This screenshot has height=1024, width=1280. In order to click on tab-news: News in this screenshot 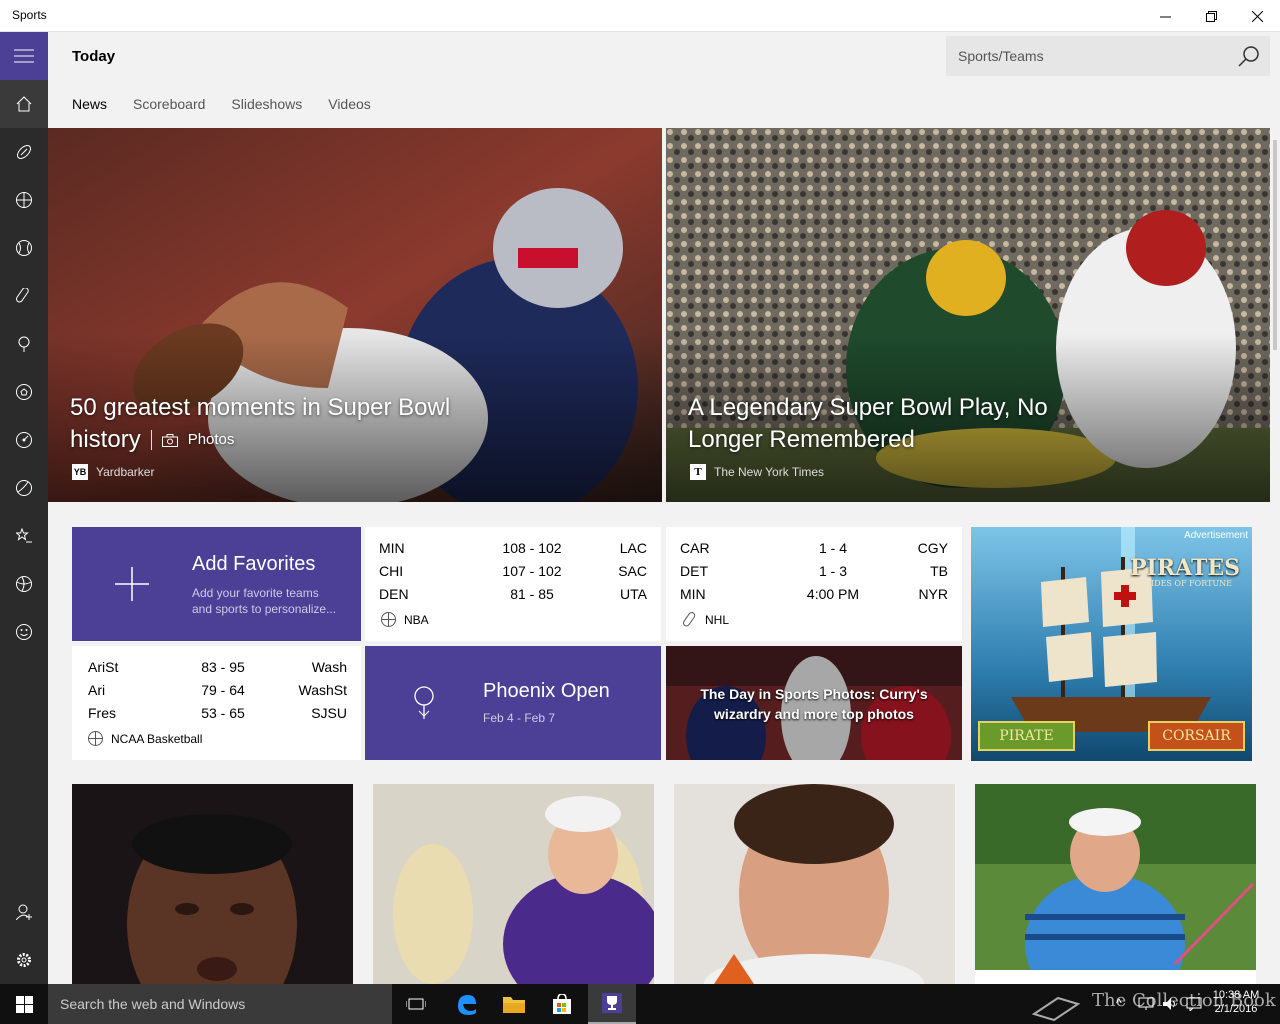, I will do `click(89, 104)`.